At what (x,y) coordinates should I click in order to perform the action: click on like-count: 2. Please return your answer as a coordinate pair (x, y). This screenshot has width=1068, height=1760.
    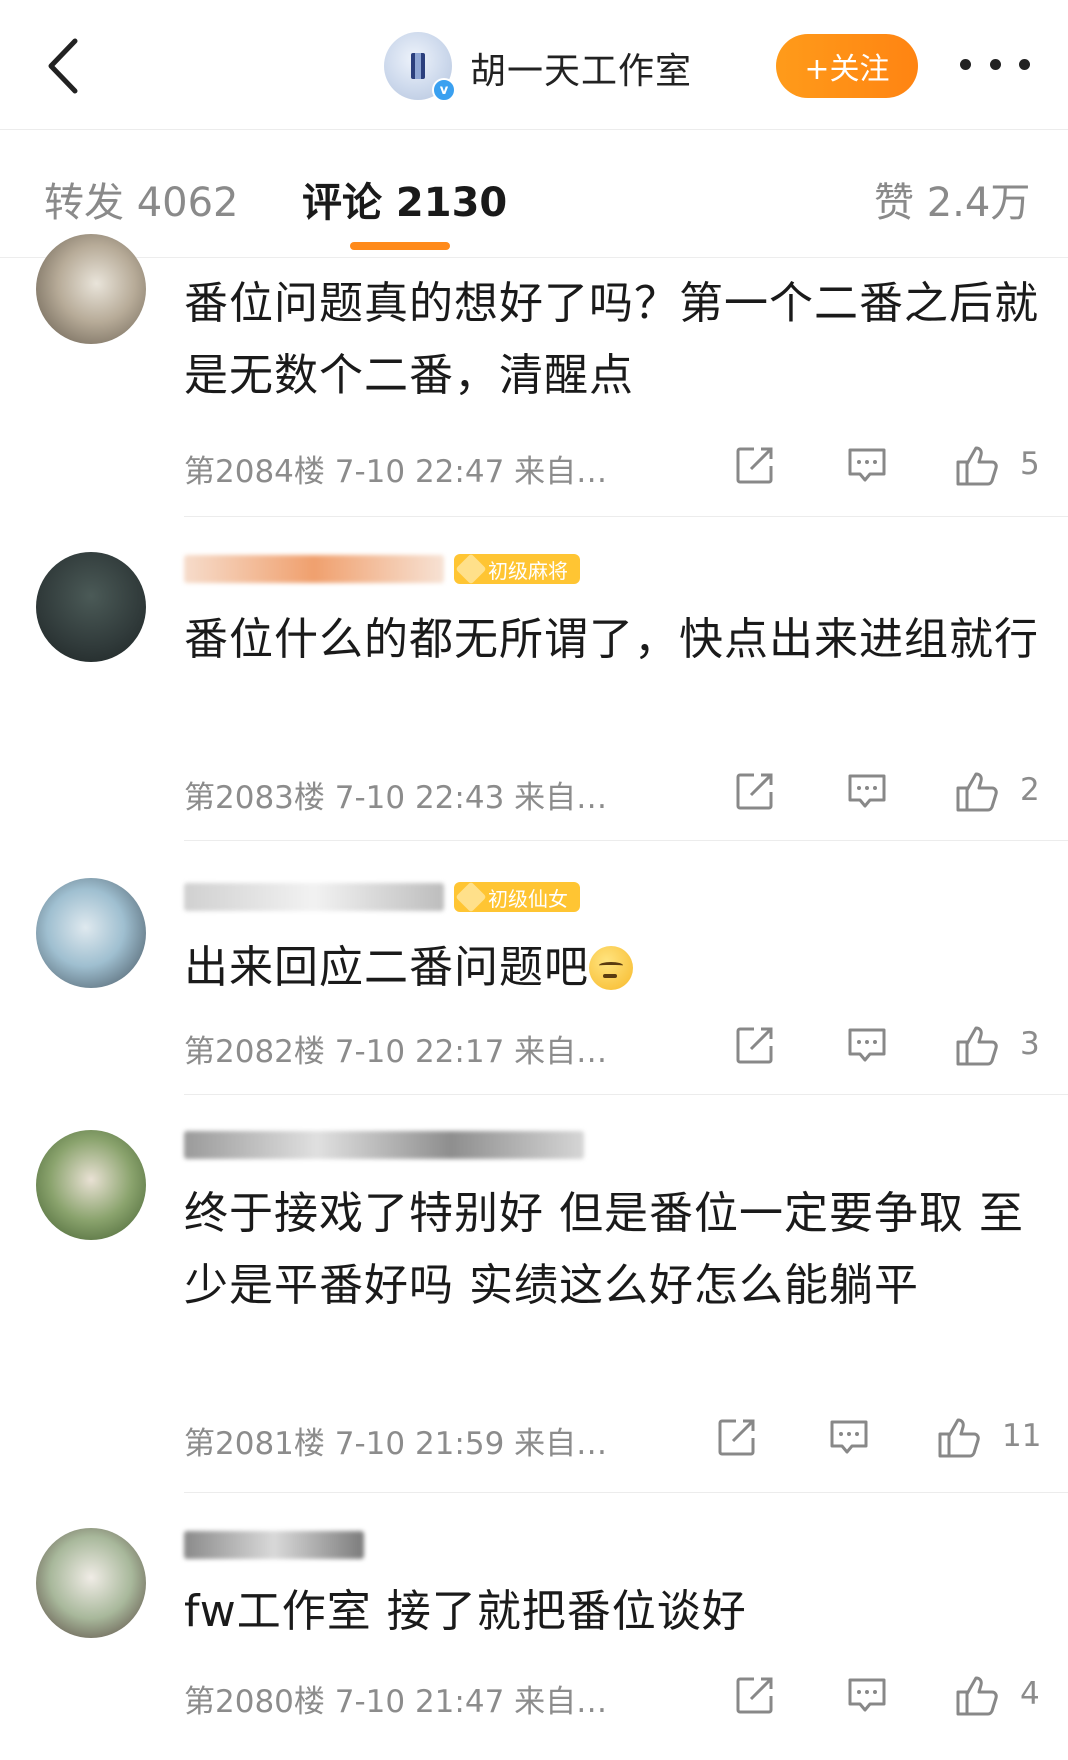
    Looking at the image, I should click on (1030, 790).